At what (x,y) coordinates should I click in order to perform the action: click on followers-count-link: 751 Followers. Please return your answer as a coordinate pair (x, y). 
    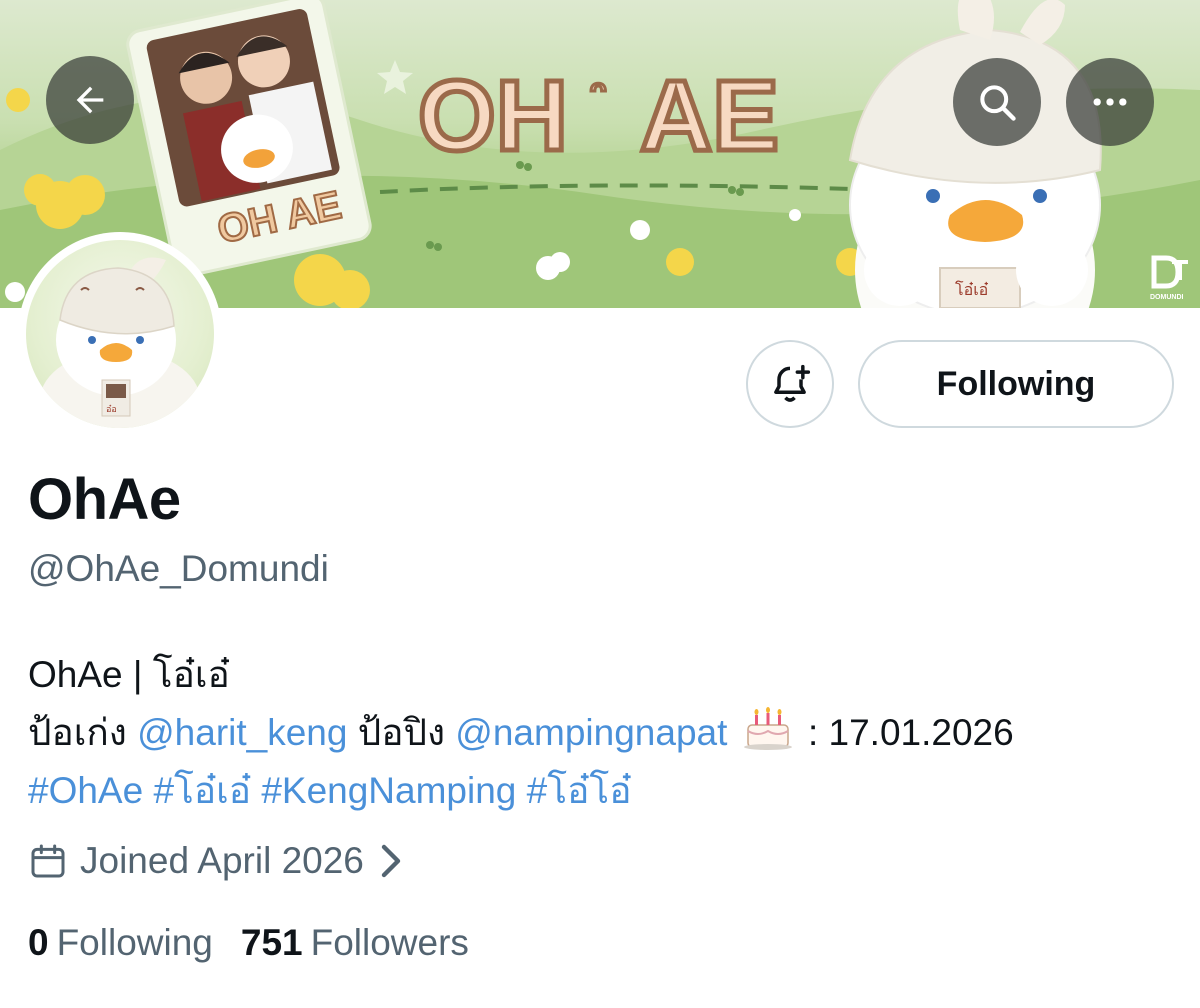
    Looking at the image, I should click on (355, 943).